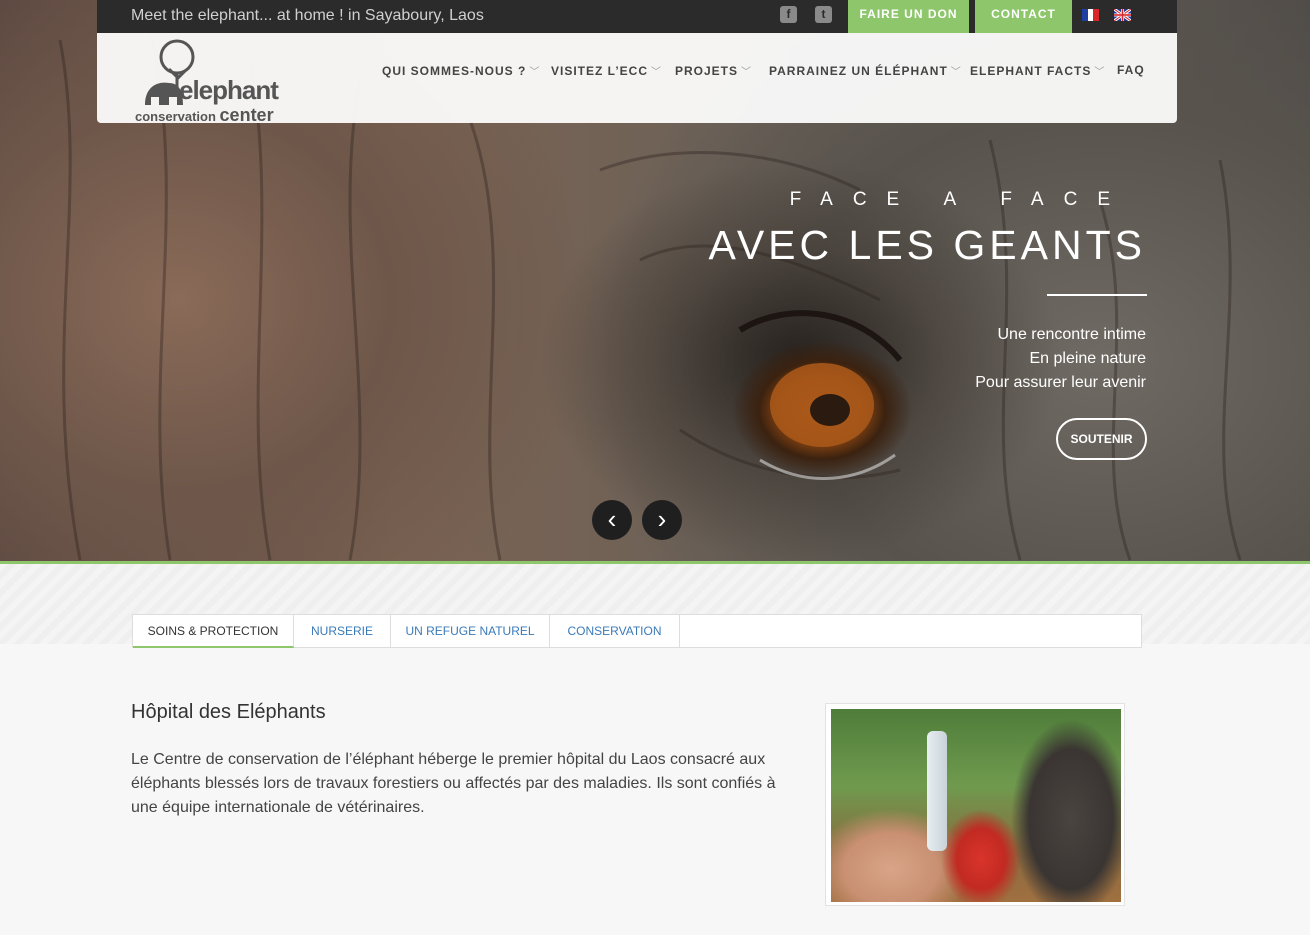  What do you see at coordinates (454, 71) in the screenshot?
I see `nav-item-label: QUI SOMMES-NOUS ?` at bounding box center [454, 71].